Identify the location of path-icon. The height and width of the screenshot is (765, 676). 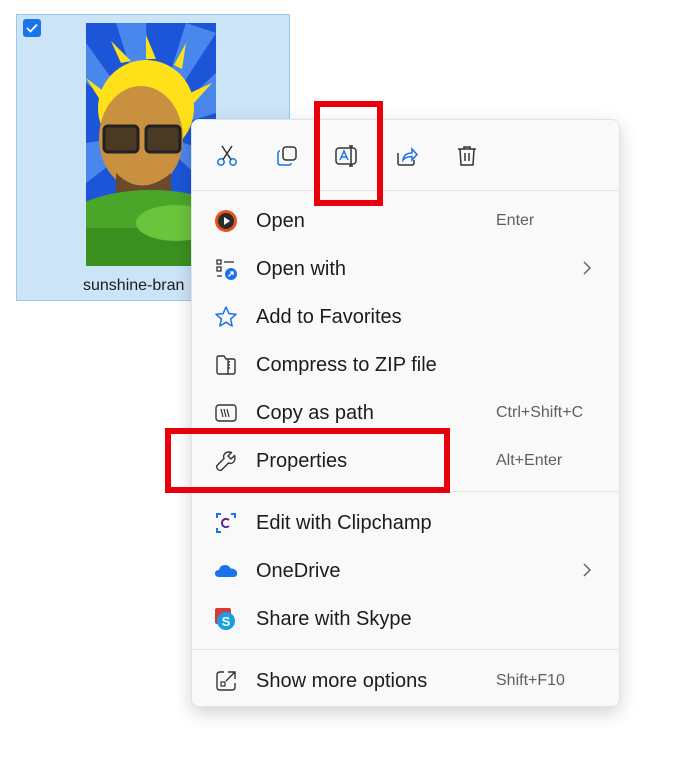
(226, 413).